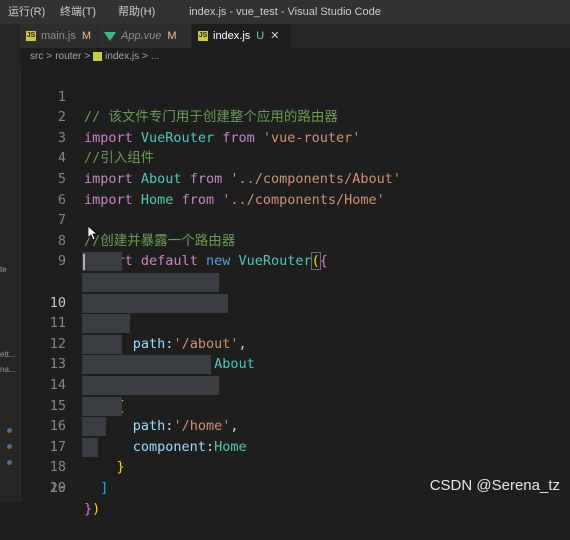 The image size is (570, 540). I want to click on code-line: 7 //创建并暴露一个路由器, so click(295, 219).